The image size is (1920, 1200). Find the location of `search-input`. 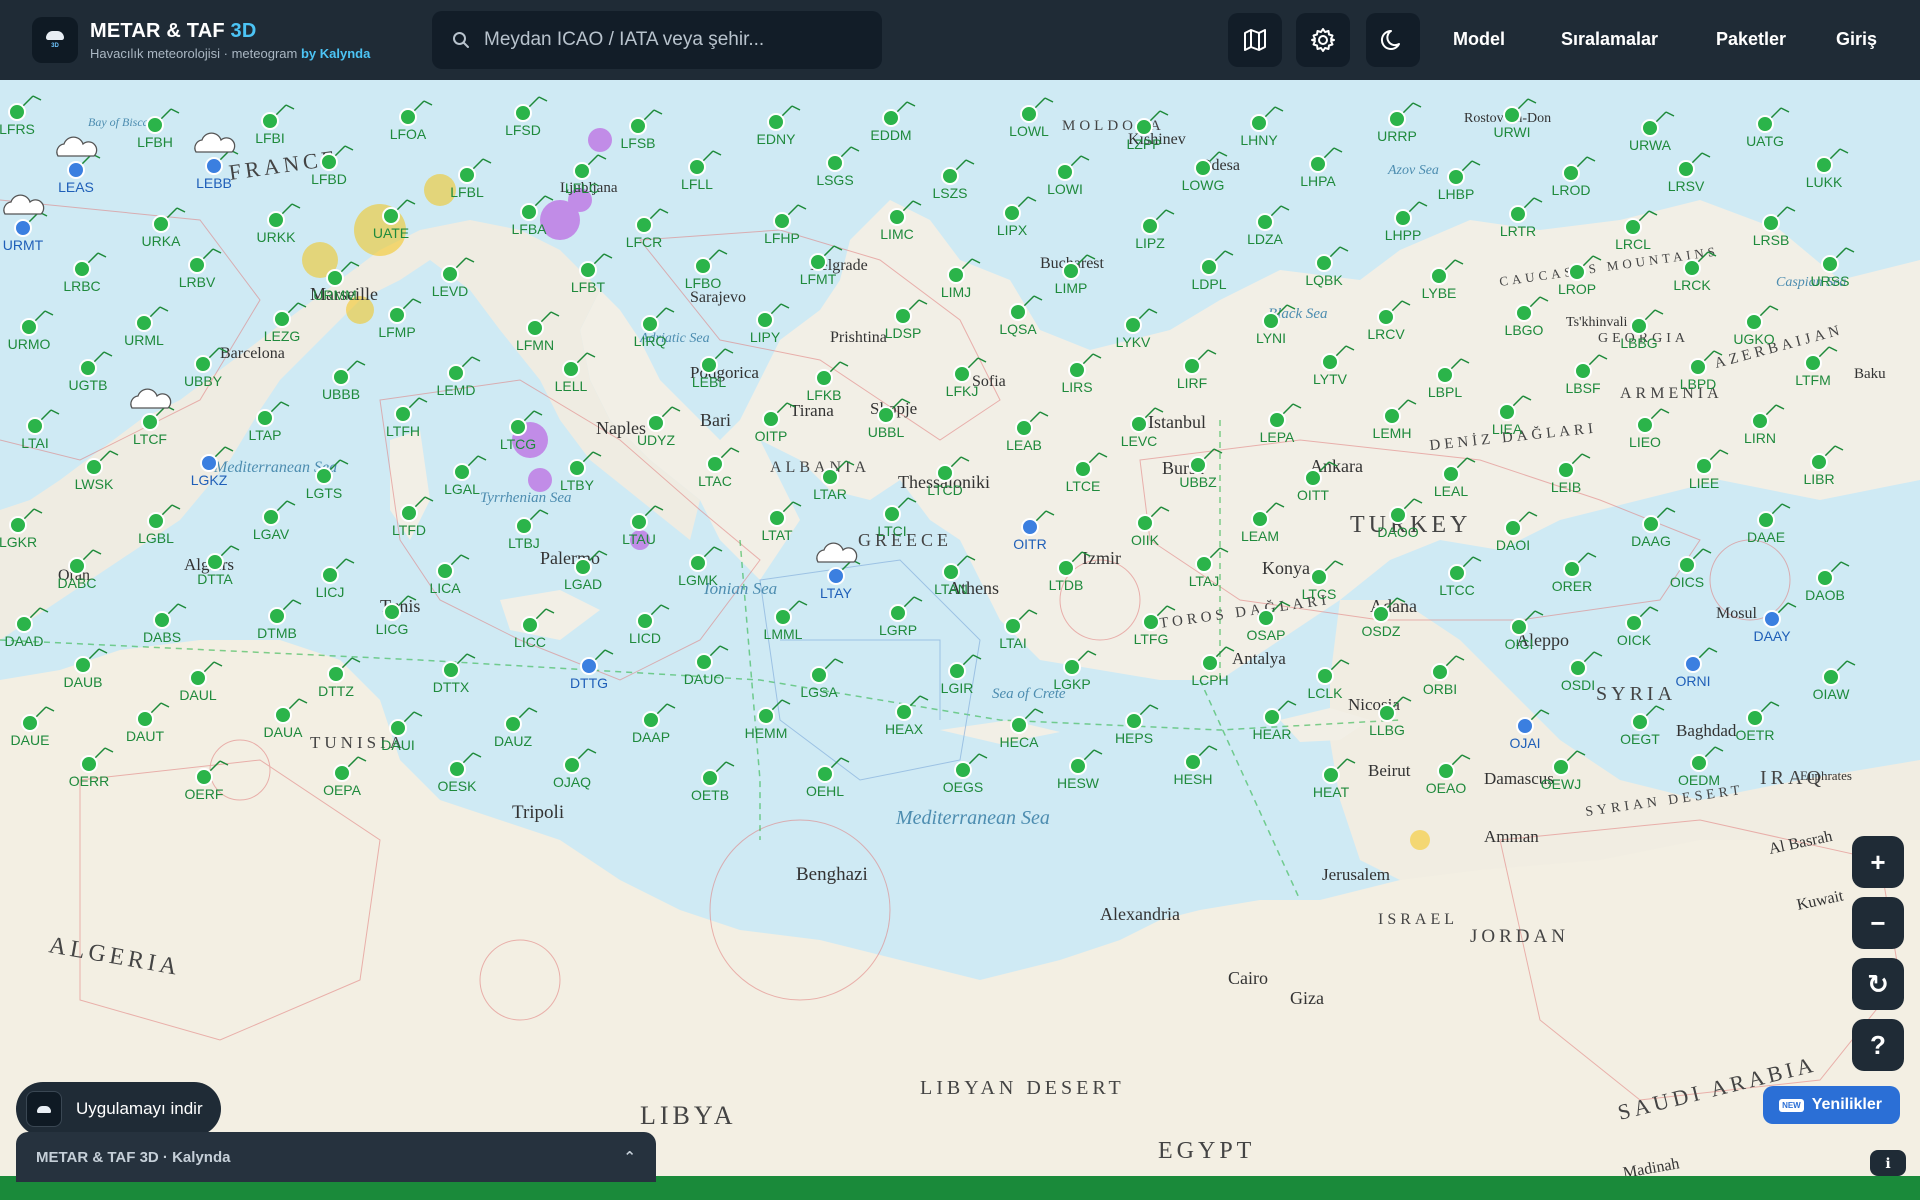

search-input is located at coordinates (674, 40).